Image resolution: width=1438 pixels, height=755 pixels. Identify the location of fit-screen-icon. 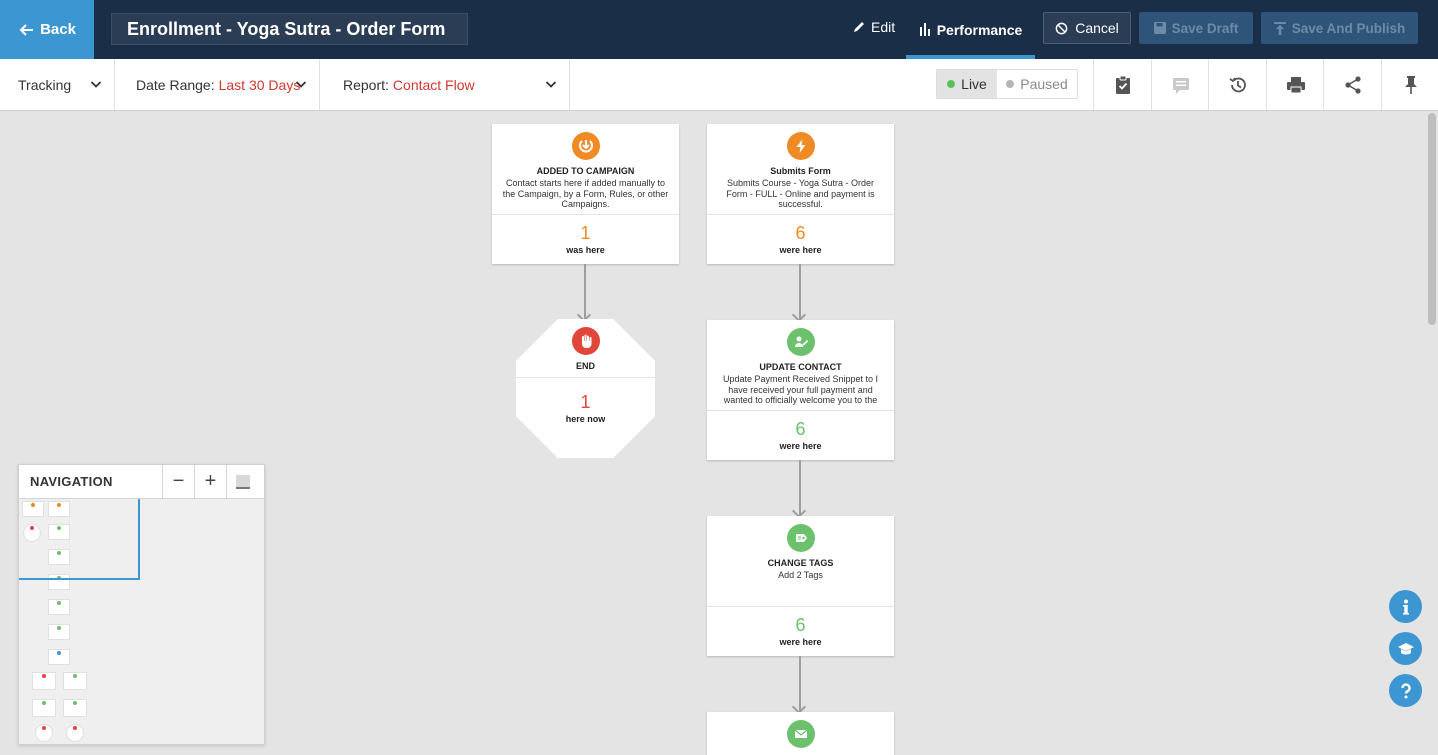
(242, 481).